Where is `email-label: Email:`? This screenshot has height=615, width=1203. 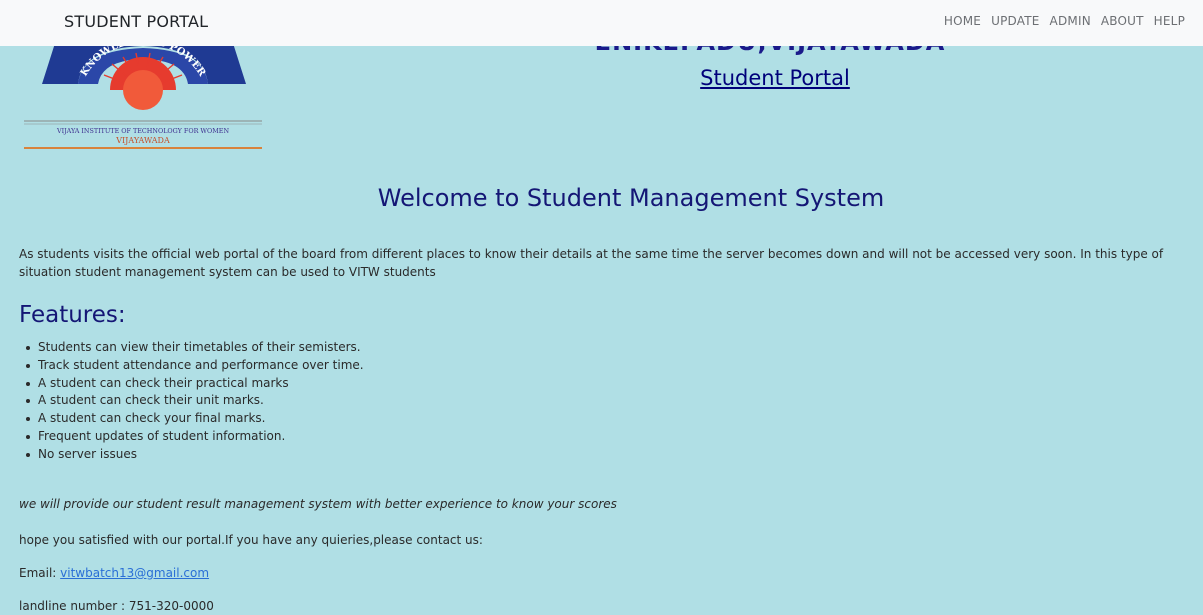 email-label: Email: is located at coordinates (40, 573).